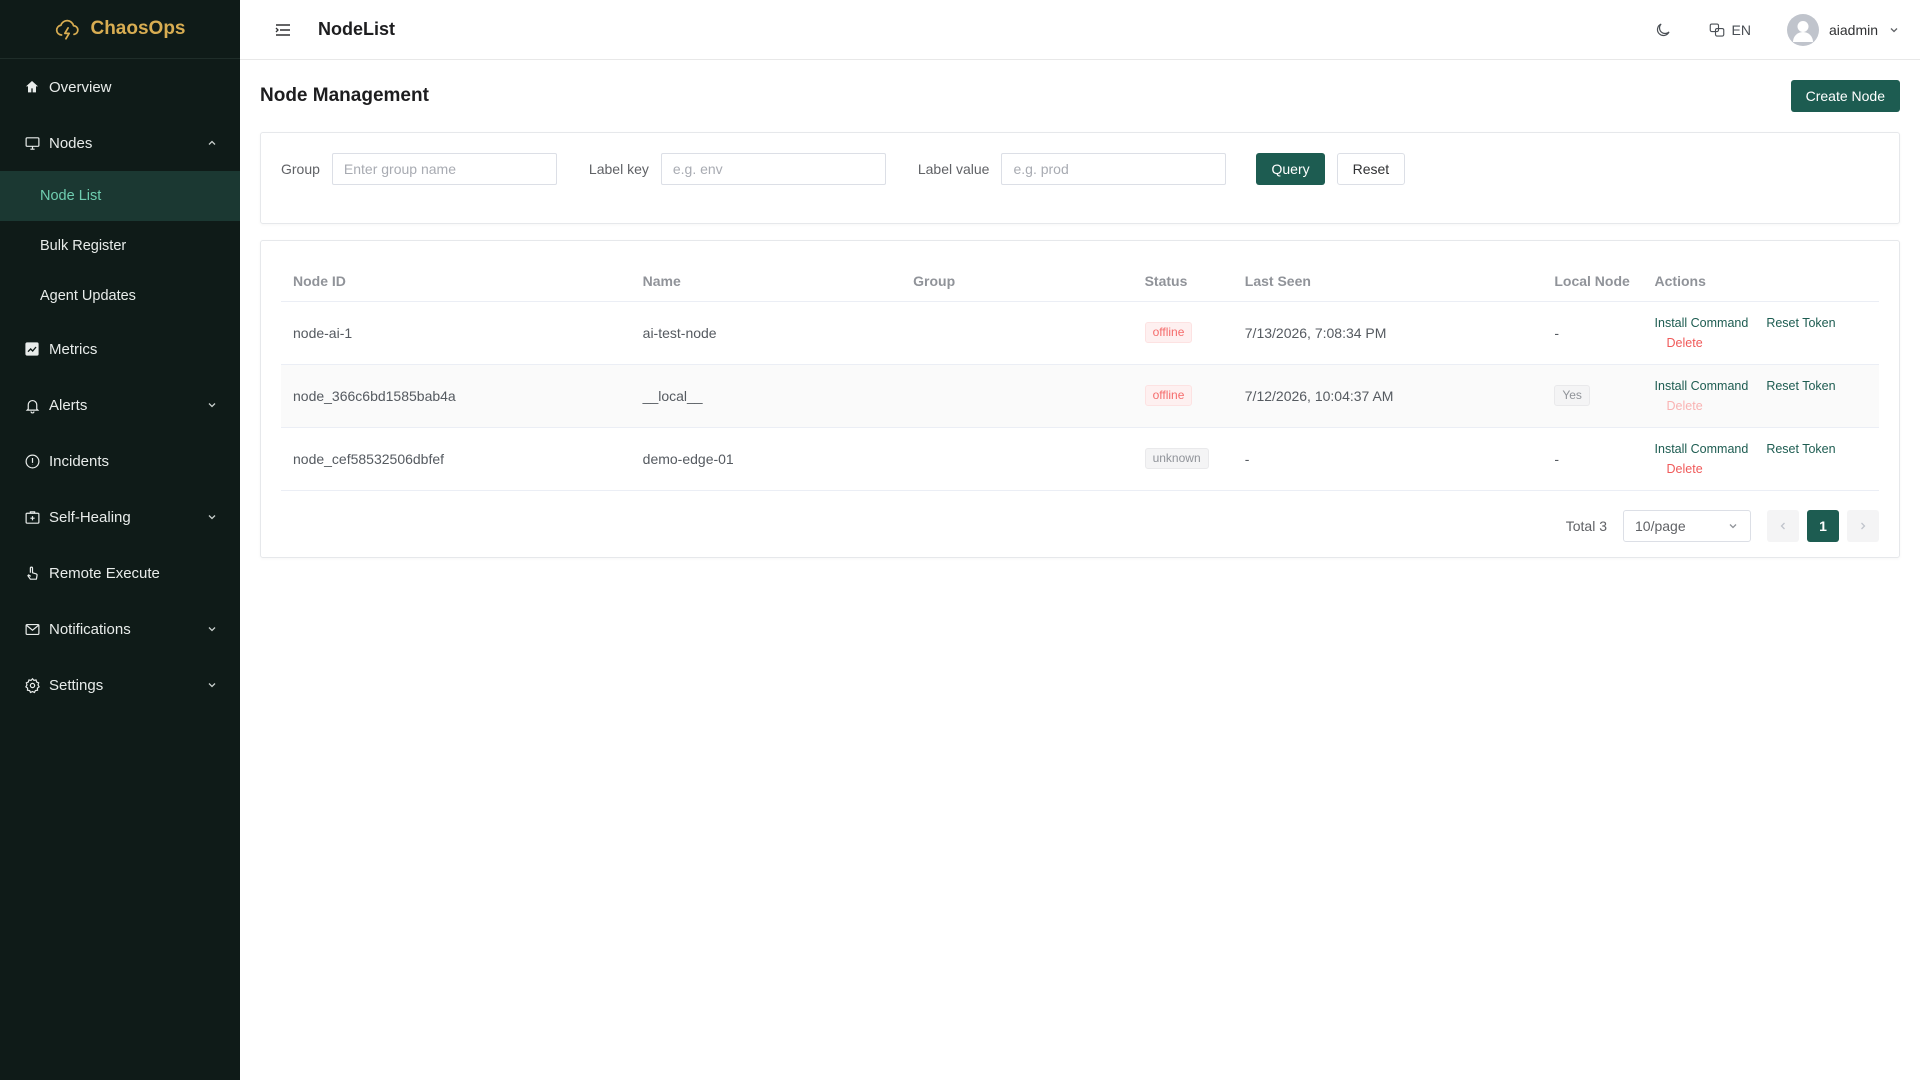  I want to click on sidebar-subitem-node-list: Node List, so click(120, 196).